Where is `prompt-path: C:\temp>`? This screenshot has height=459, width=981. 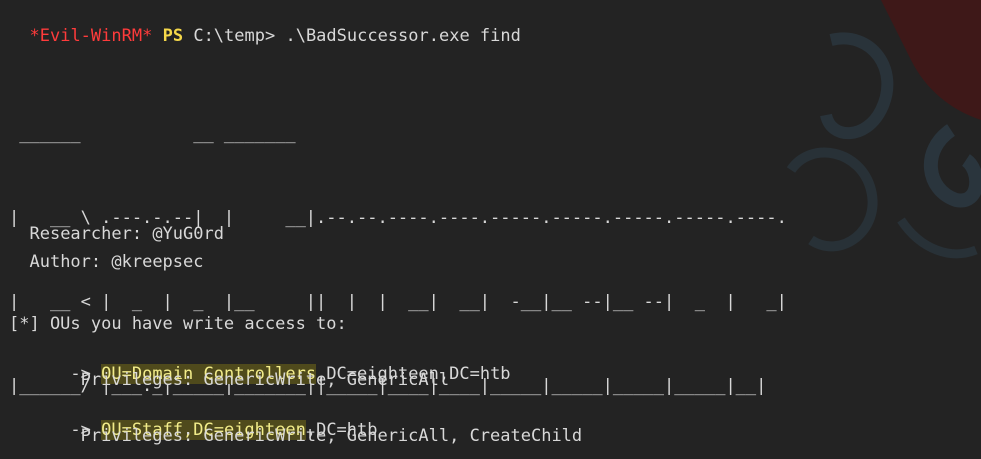
prompt-path: C:\temp> is located at coordinates (234, 36).